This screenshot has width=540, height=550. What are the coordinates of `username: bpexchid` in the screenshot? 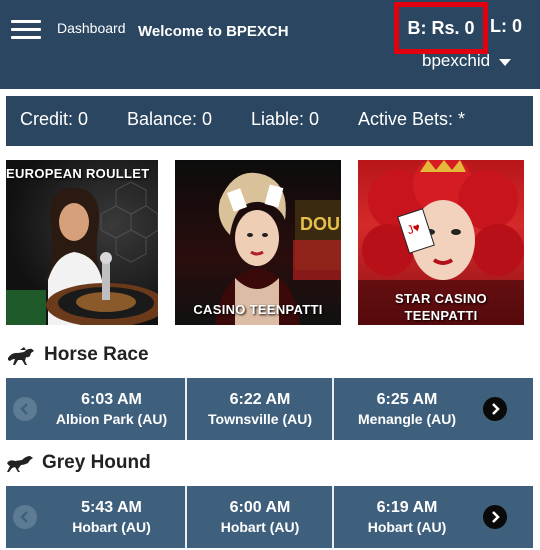 It's located at (456, 60).